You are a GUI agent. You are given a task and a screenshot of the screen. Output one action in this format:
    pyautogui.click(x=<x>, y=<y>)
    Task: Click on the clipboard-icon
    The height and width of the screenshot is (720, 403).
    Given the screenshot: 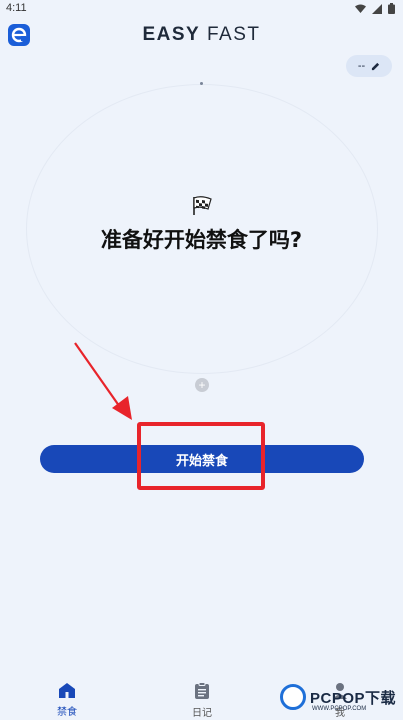 What is the action you would take?
    pyautogui.click(x=202, y=690)
    